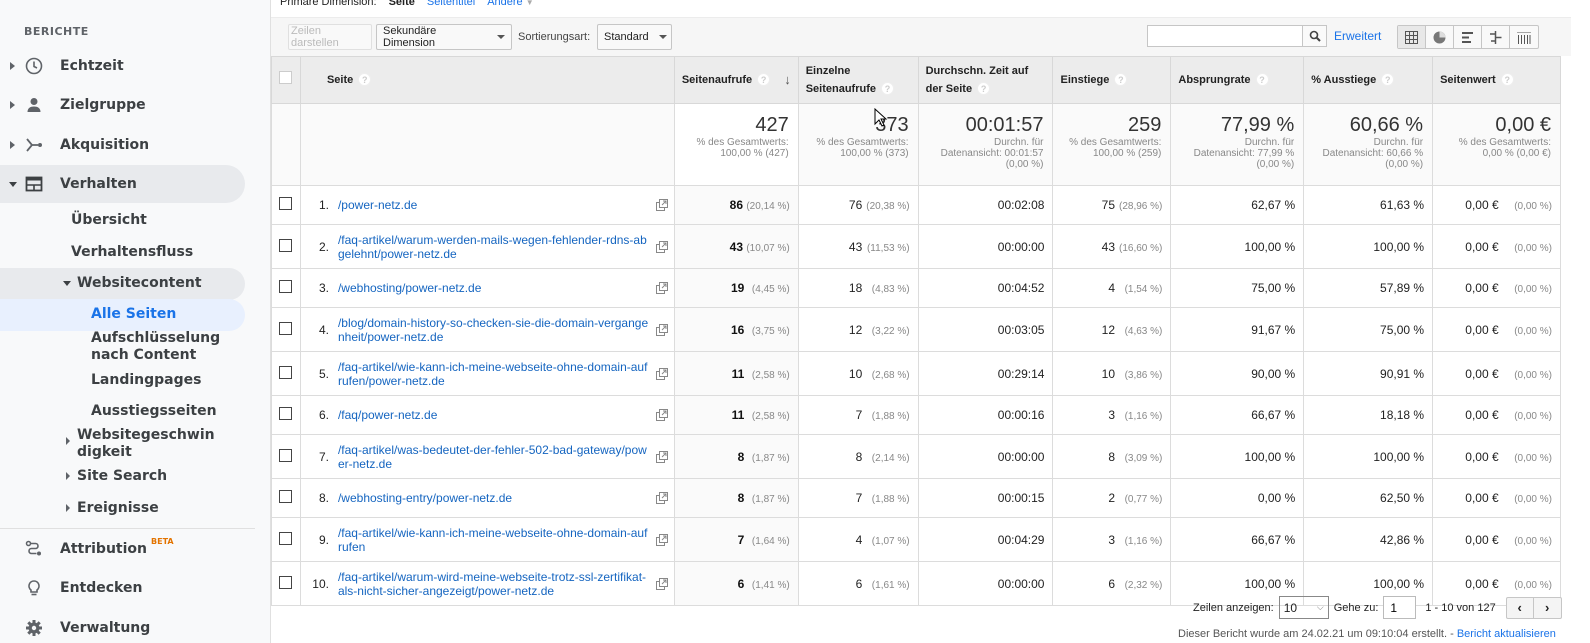  Describe the element at coordinates (1520, 607) in the screenshot. I see `prev-page-button: ‹` at that location.